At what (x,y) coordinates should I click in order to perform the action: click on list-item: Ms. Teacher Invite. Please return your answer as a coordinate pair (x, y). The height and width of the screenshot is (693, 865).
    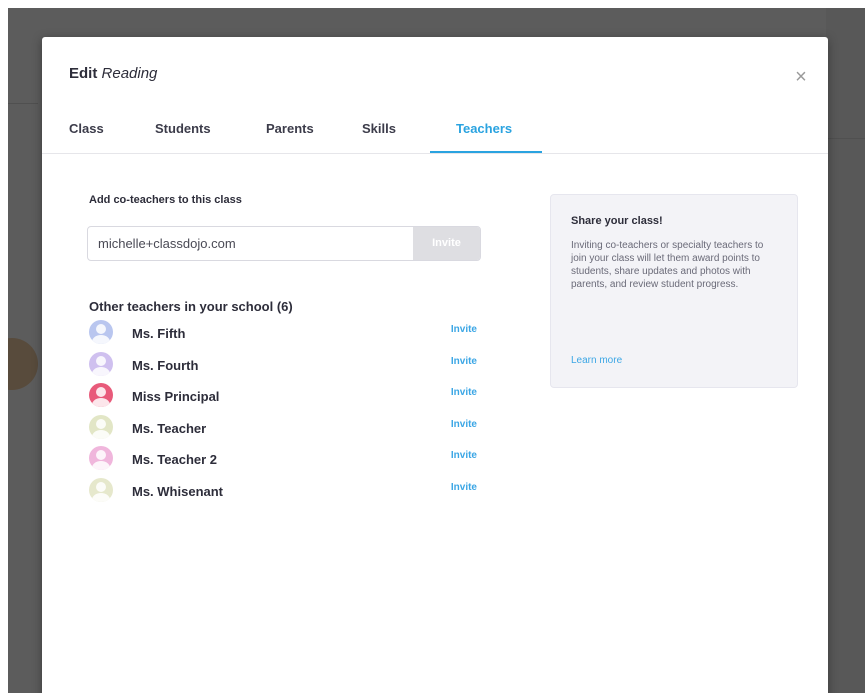
    Looking at the image, I should click on (284, 427).